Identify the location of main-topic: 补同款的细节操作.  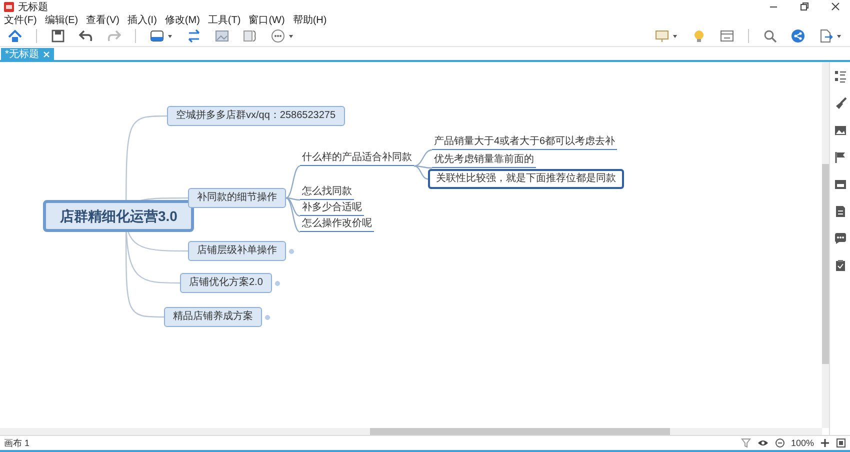
(237, 198).